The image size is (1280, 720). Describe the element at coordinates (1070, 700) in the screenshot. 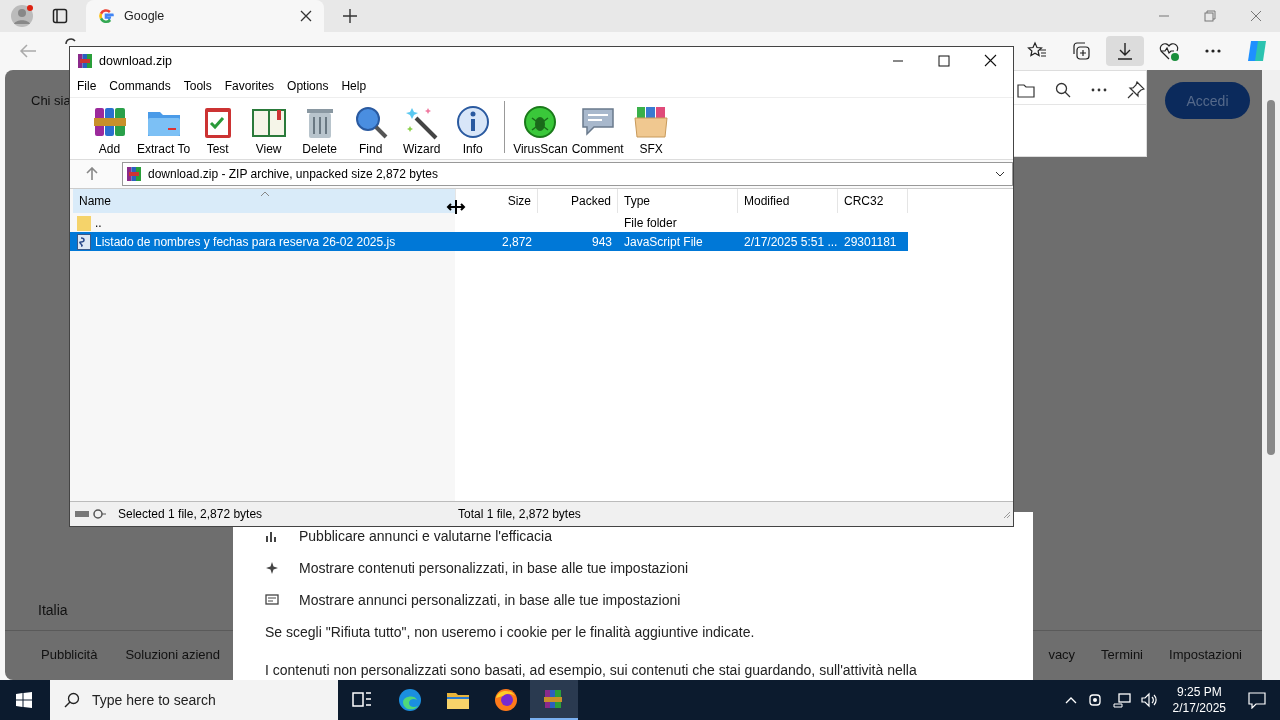

I see `chevron-up-icon` at that location.